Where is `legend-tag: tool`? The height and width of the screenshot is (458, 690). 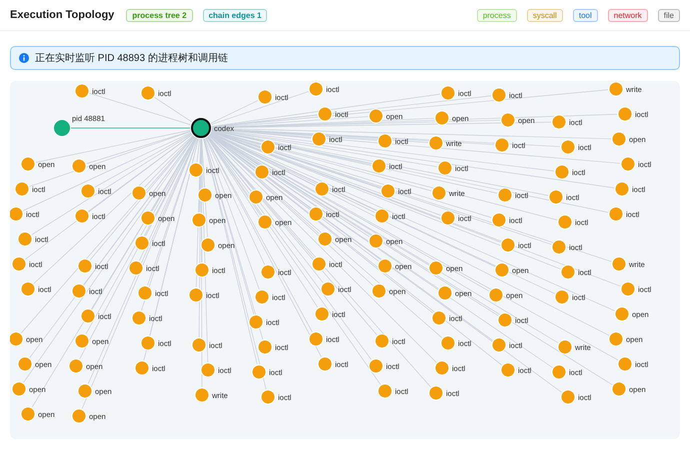 legend-tag: tool is located at coordinates (585, 15).